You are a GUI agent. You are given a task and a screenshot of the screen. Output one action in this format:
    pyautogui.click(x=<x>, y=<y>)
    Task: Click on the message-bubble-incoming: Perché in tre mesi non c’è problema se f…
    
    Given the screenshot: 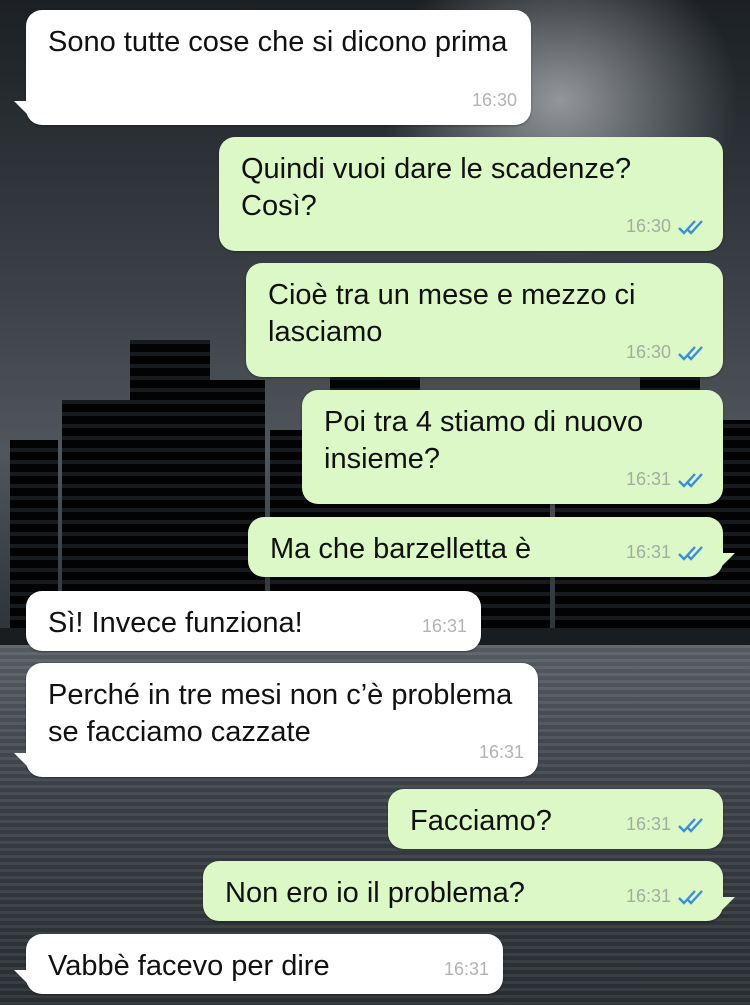 What is the action you would take?
    pyautogui.click(x=276, y=720)
    